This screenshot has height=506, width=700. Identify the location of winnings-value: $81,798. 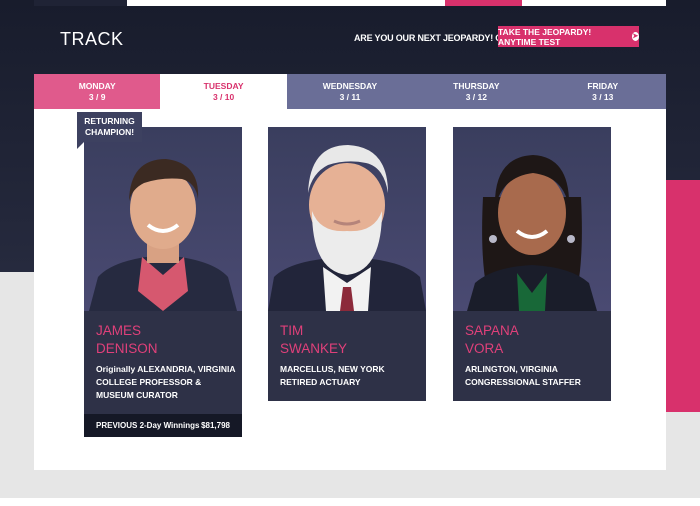
(215, 425).